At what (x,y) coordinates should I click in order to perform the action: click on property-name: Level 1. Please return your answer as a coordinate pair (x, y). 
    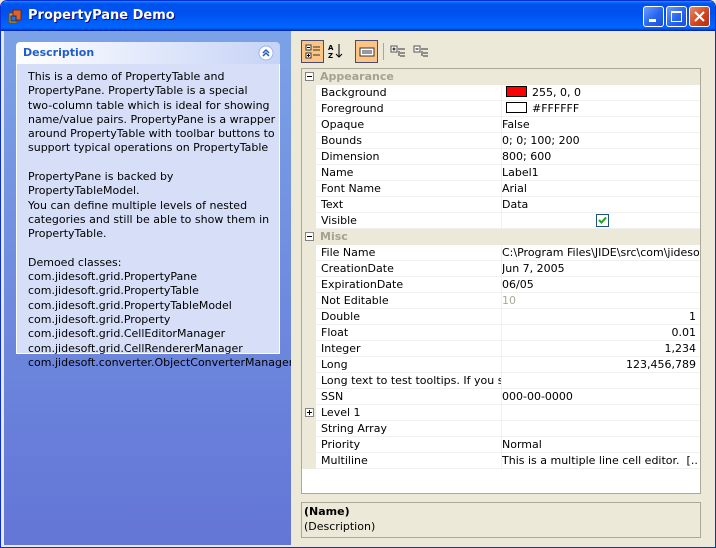
    Looking at the image, I should click on (411, 412).